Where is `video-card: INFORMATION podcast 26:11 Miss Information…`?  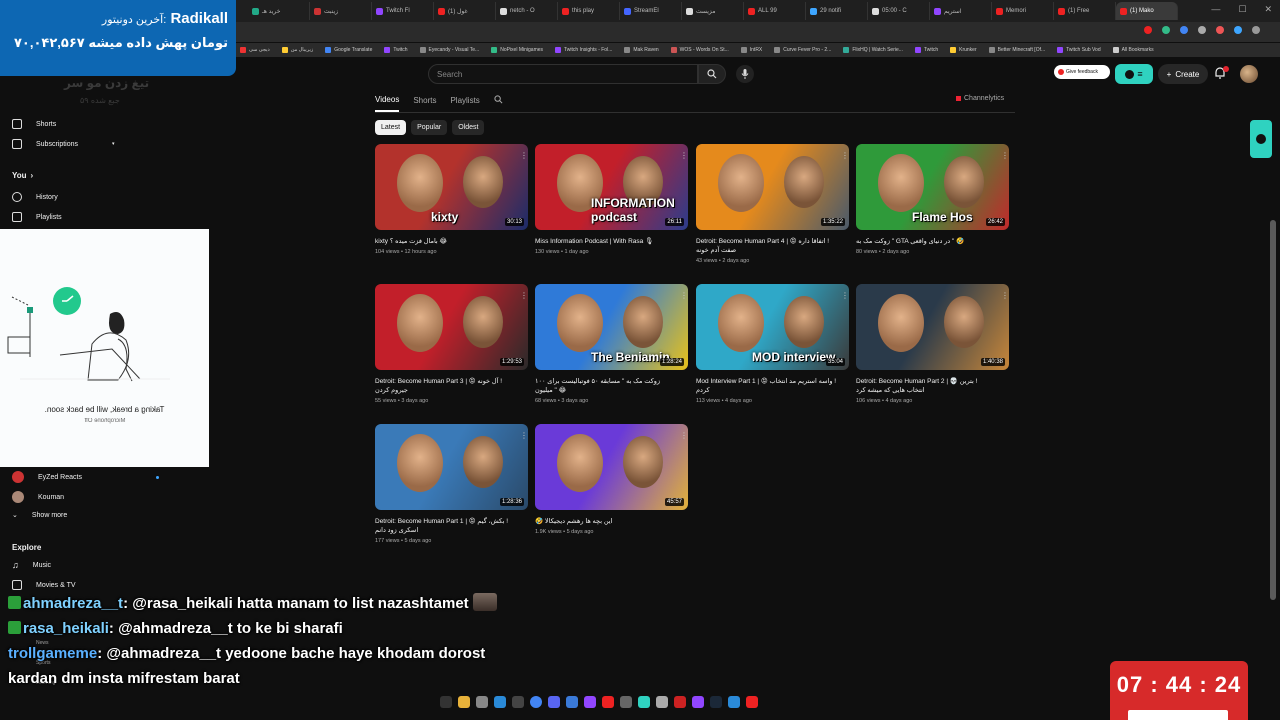 video-card: INFORMATION podcast 26:11 Miss Information… is located at coordinates (611, 199).